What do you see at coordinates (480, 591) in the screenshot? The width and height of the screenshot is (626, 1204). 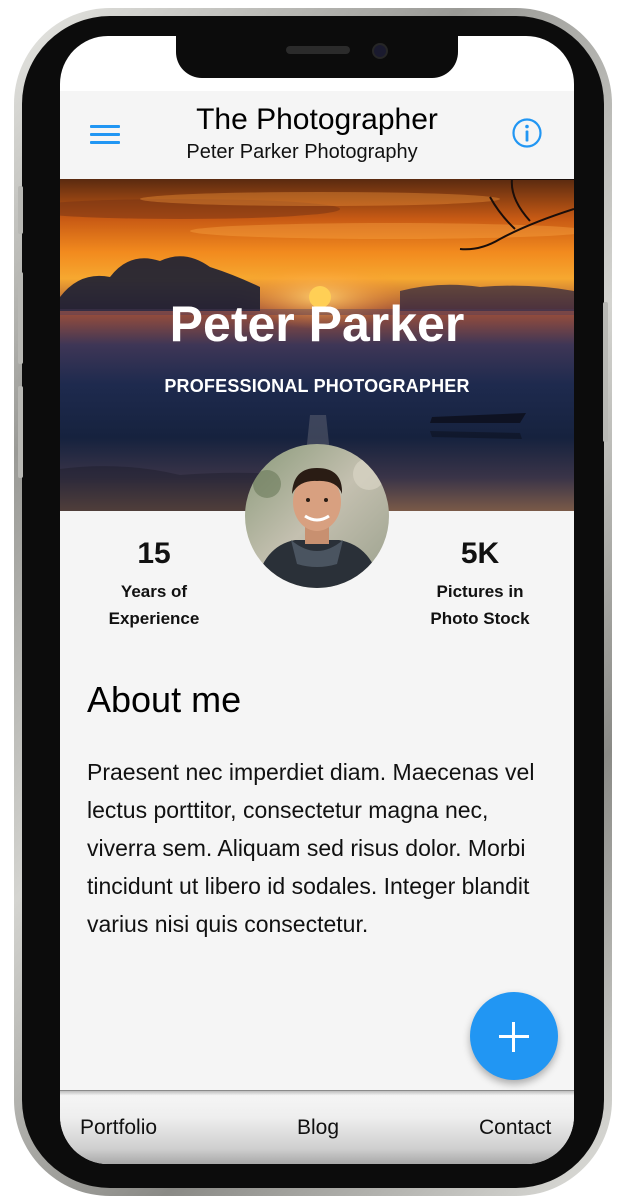 I see `stat-label-line1: Pictures in` at bounding box center [480, 591].